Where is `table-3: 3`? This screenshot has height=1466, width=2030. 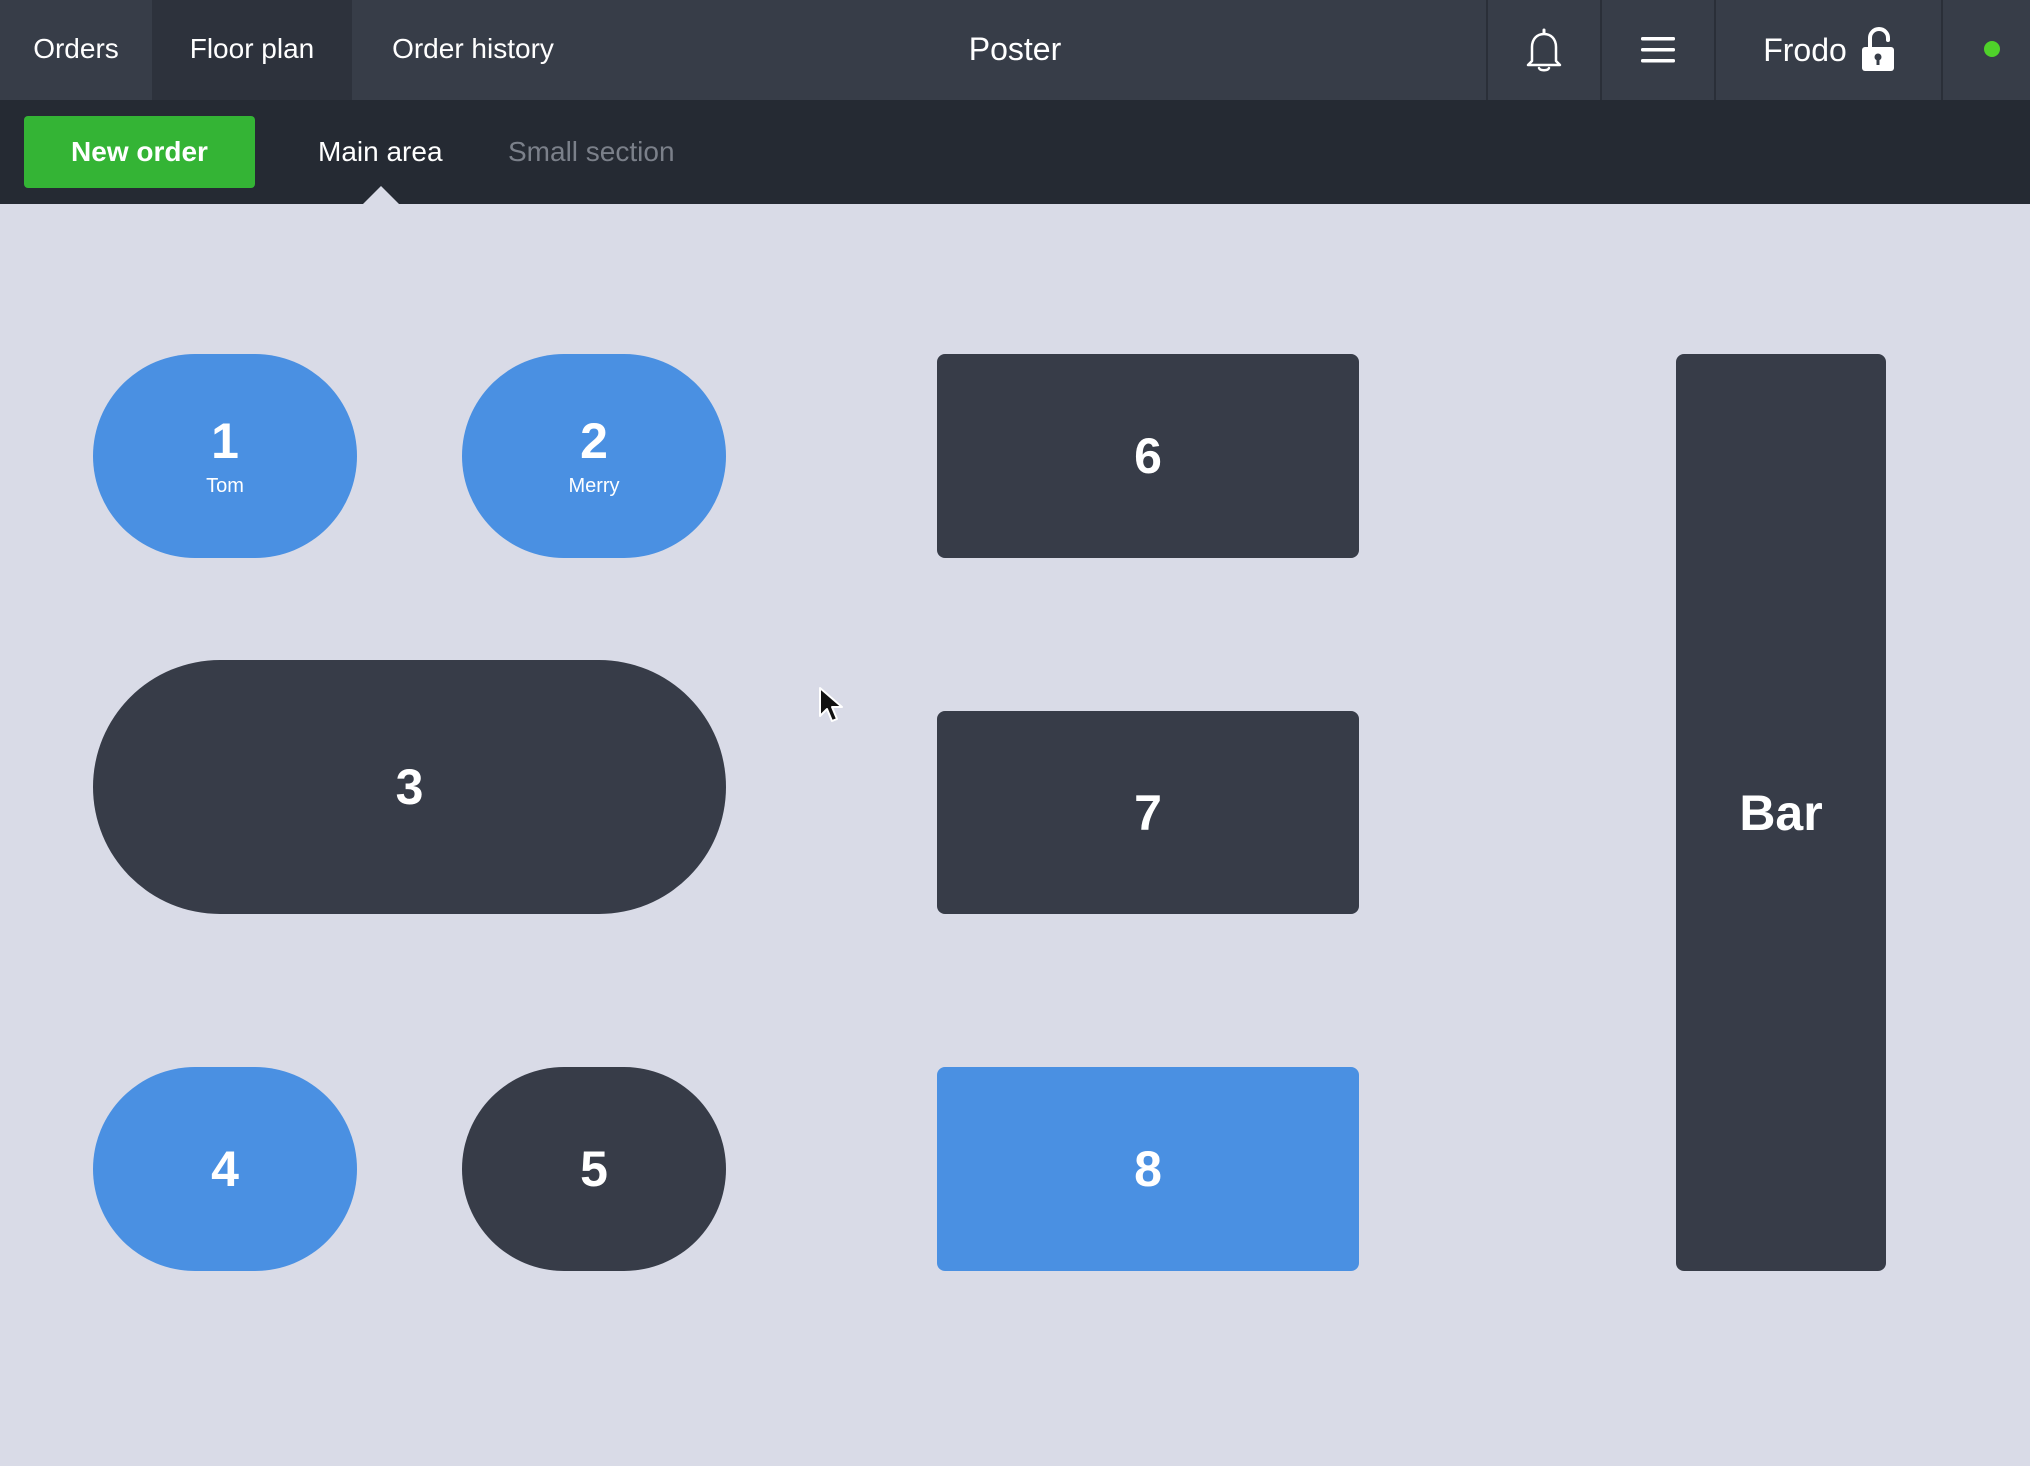 table-3: 3 is located at coordinates (409, 787).